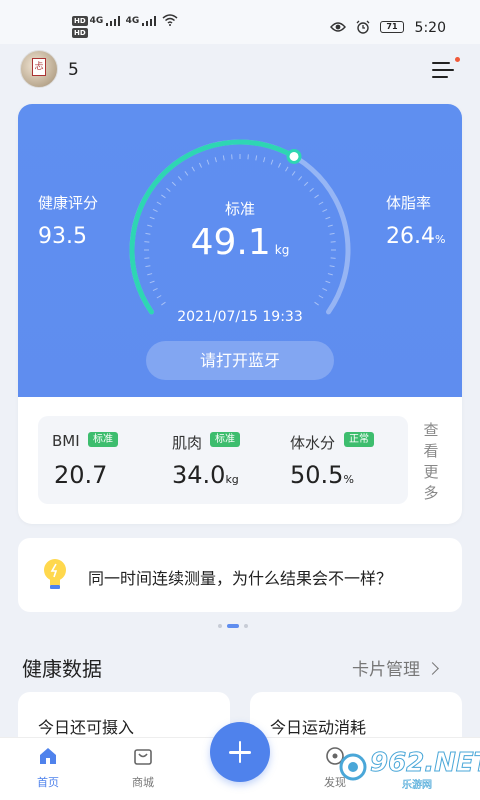 Image resolution: width=480 pixels, height=800 pixels. What do you see at coordinates (431, 462) in the screenshot?
I see `see-more-link: 查看更多` at bounding box center [431, 462].